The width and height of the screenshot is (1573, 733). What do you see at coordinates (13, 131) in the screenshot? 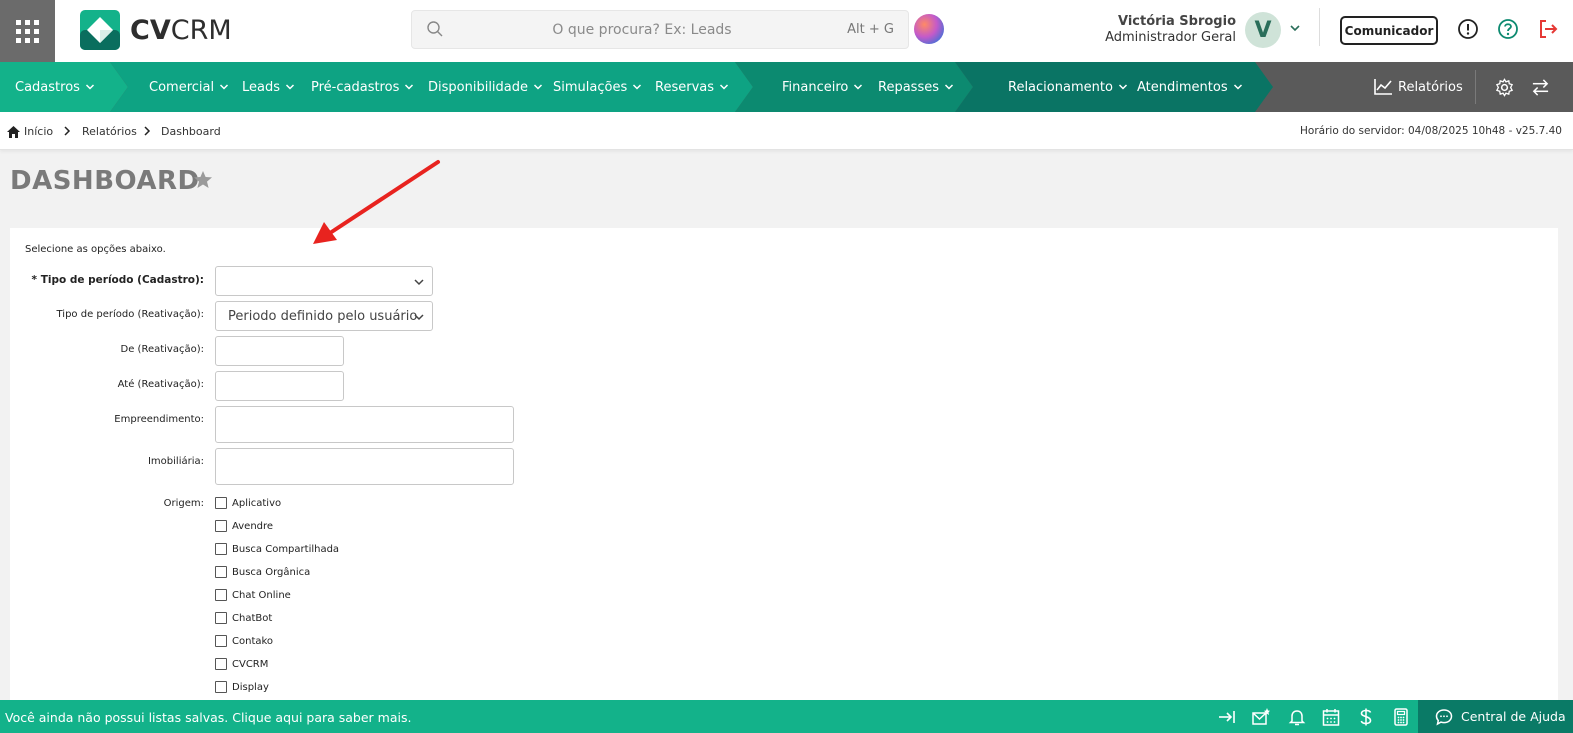
I see `home-icon` at bounding box center [13, 131].